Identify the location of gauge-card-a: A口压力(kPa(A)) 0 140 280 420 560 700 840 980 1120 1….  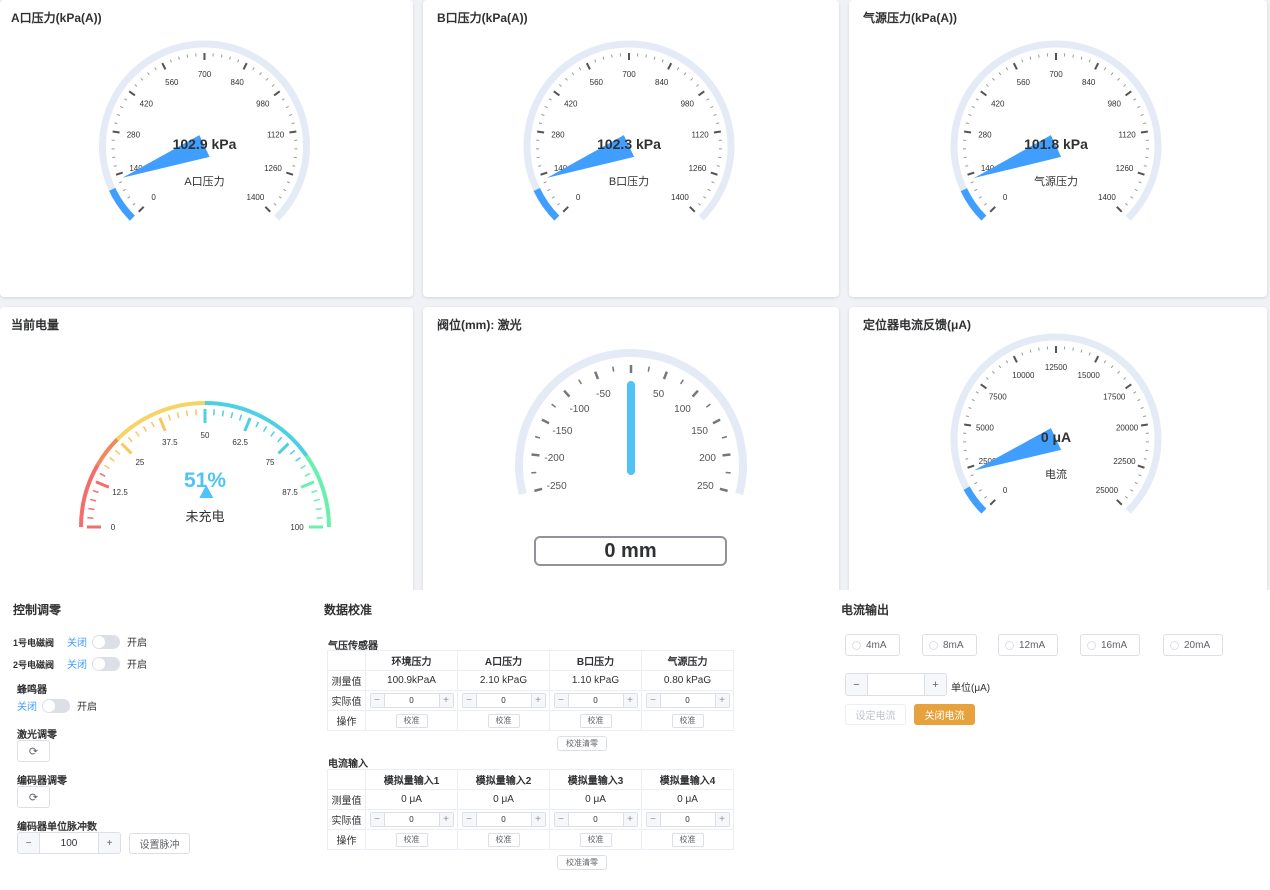
(206, 148).